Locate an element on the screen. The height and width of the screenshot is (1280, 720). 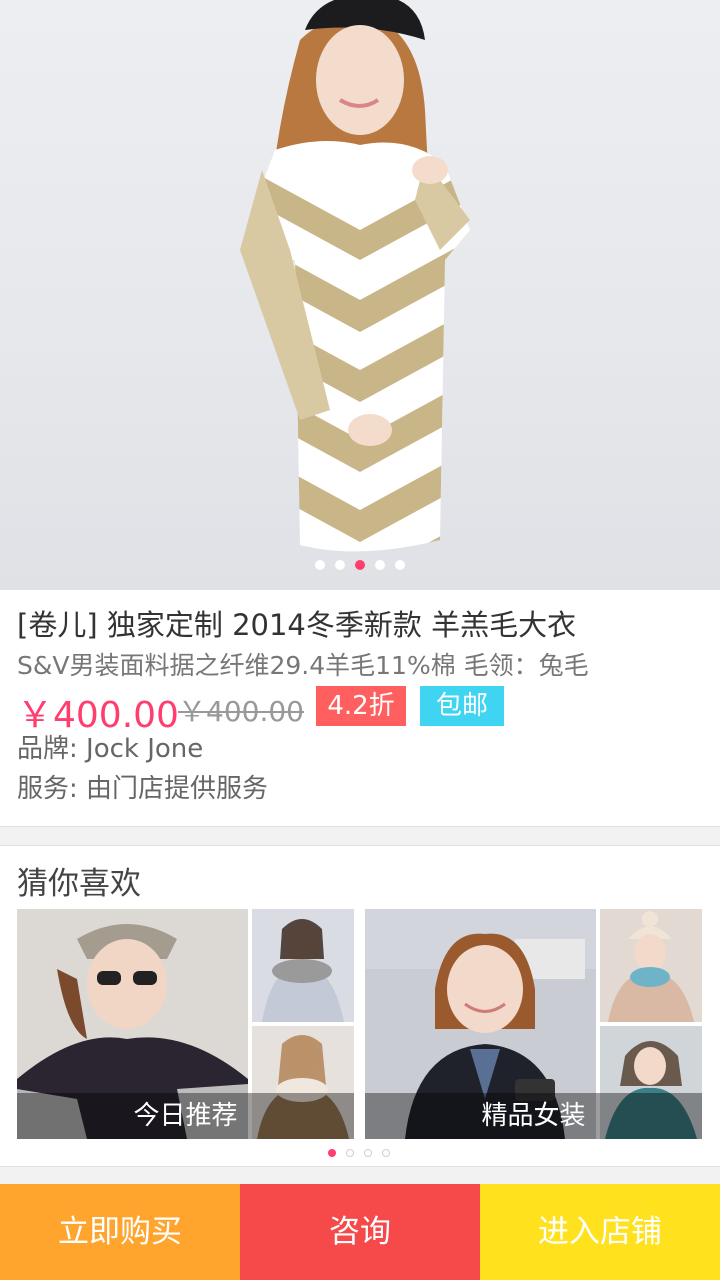
enter-store-button: 进入店铺 is located at coordinates (600, 1232).